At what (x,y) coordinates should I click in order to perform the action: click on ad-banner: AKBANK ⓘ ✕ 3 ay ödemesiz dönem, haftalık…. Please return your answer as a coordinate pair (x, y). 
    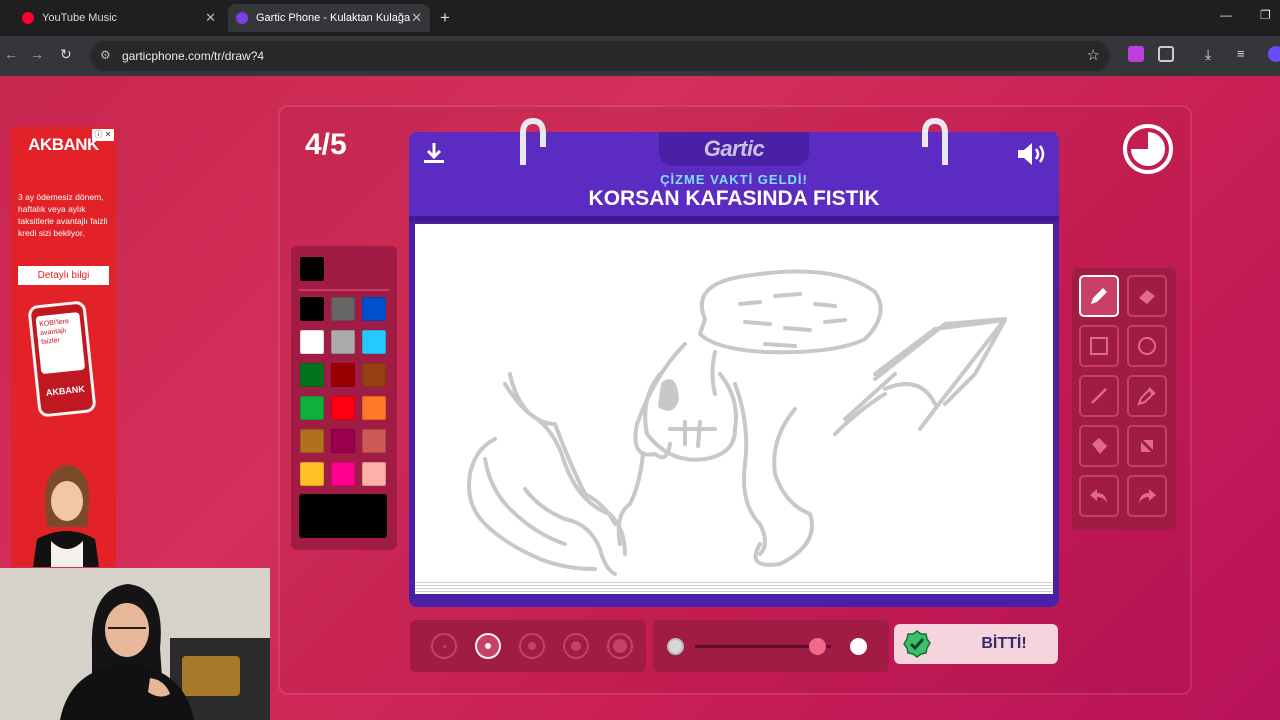
    Looking at the image, I should click on (63, 347).